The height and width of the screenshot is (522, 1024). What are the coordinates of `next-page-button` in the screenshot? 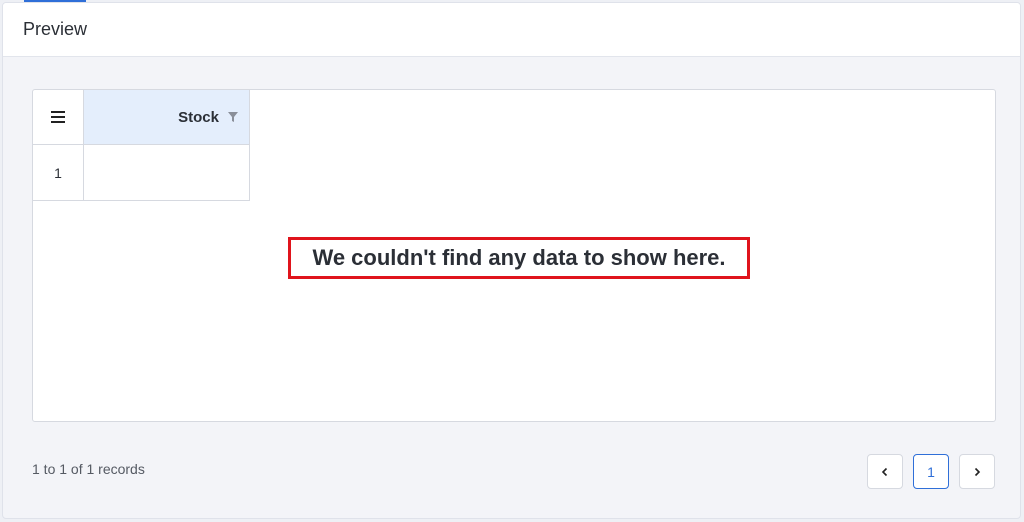 It's located at (977, 471).